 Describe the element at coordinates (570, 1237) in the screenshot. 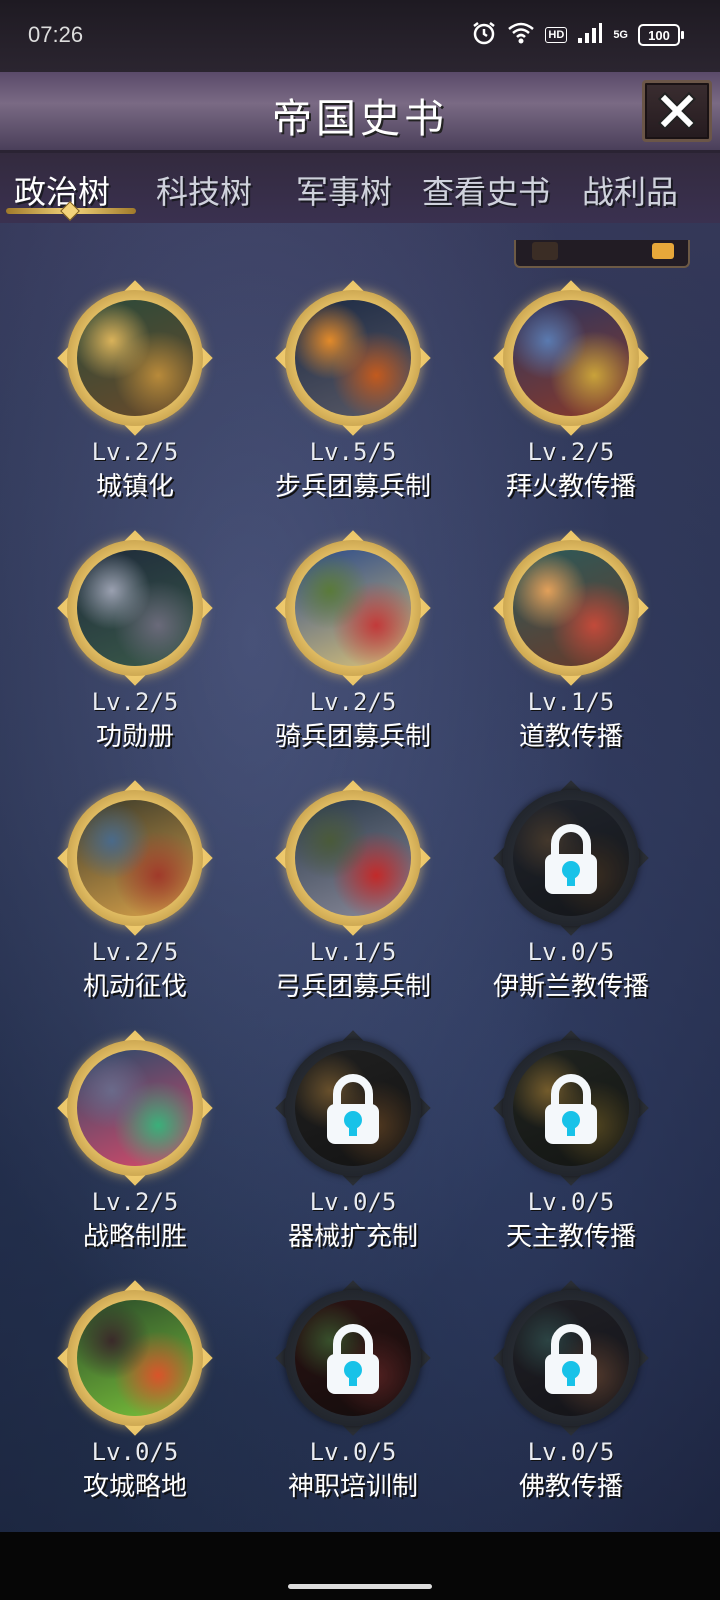

I see `policy-name: 天主教传播` at that location.